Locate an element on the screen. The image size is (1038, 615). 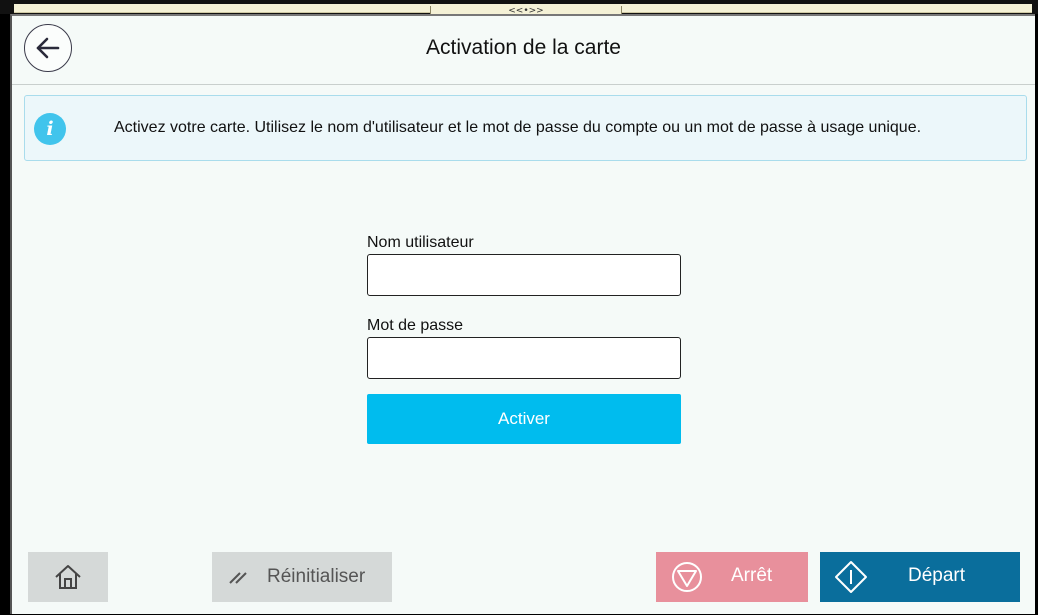
reset-button: Réinitialiser is located at coordinates (302, 577).